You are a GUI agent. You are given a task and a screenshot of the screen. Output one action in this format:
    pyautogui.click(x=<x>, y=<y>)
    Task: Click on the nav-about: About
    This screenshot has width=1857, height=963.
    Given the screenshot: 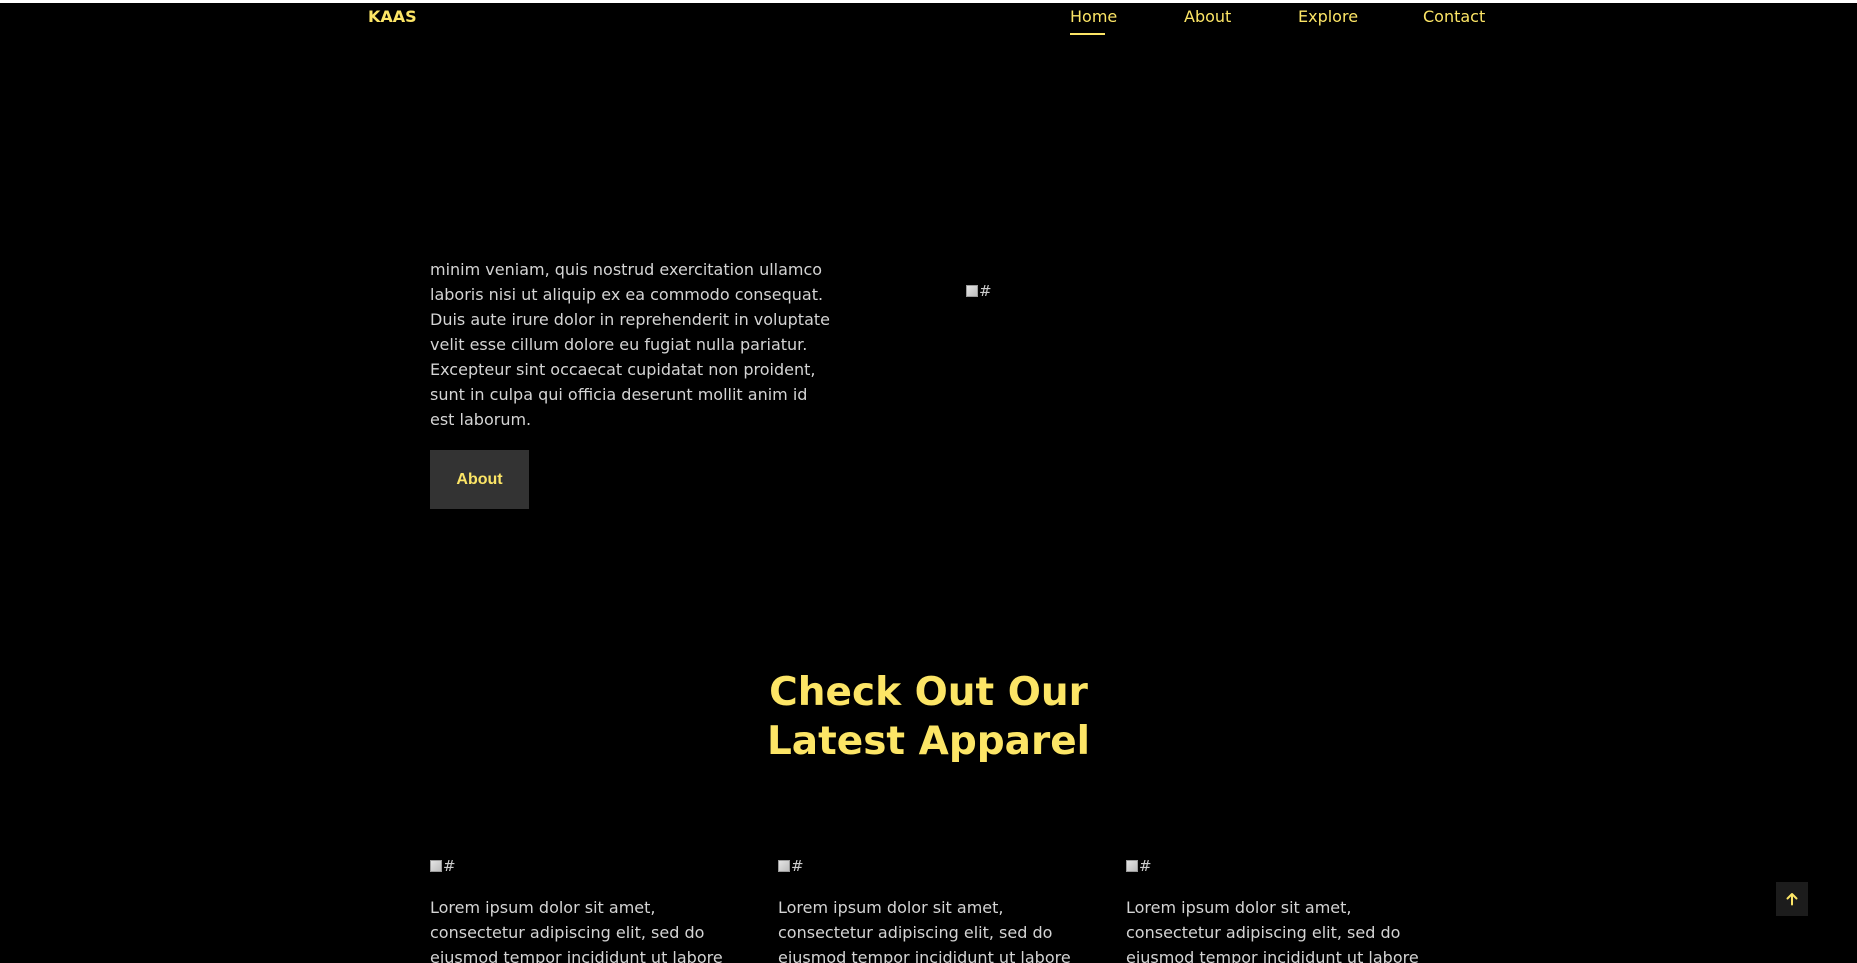 What is the action you would take?
    pyautogui.click(x=1207, y=16)
    